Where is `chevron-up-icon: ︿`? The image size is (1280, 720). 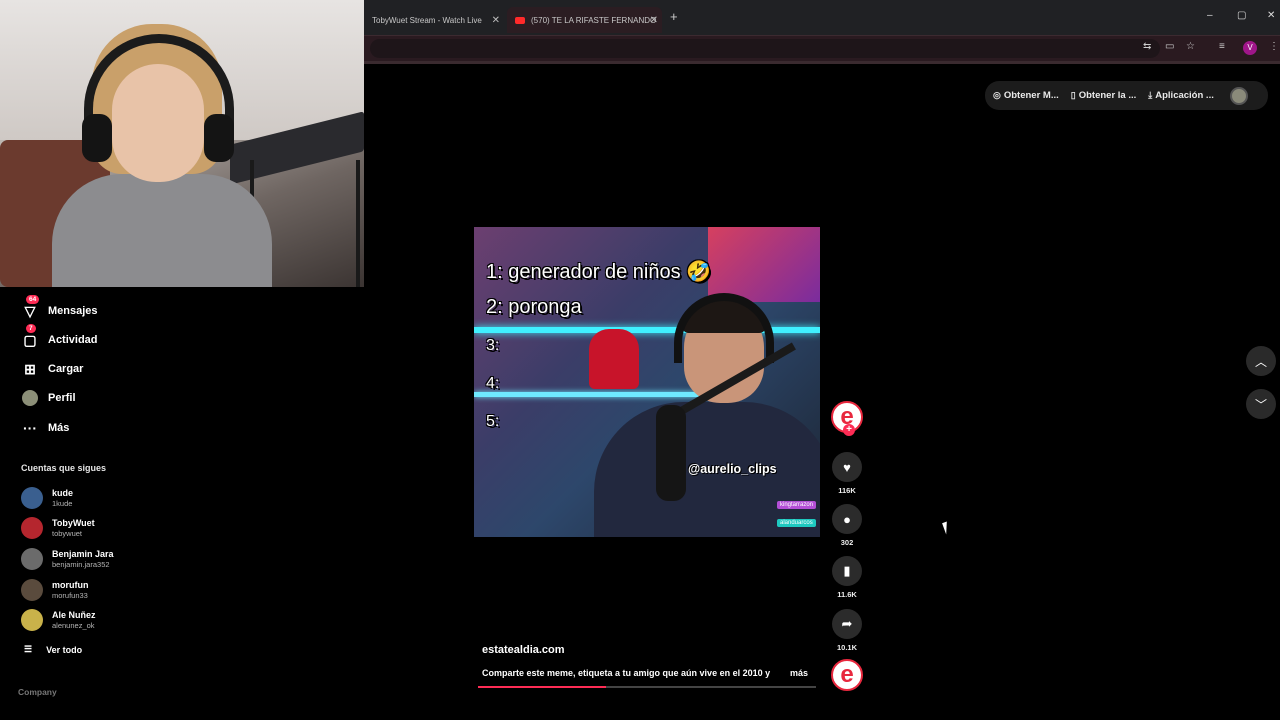 chevron-up-icon: ︿ is located at coordinates (1260, 361).